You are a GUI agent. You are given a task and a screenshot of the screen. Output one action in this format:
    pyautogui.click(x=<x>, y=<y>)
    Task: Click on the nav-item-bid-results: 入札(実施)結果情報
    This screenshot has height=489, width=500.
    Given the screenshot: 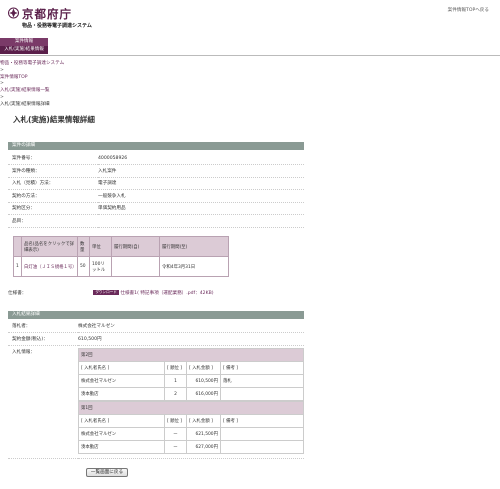 What is the action you would take?
    pyautogui.click(x=24, y=50)
    